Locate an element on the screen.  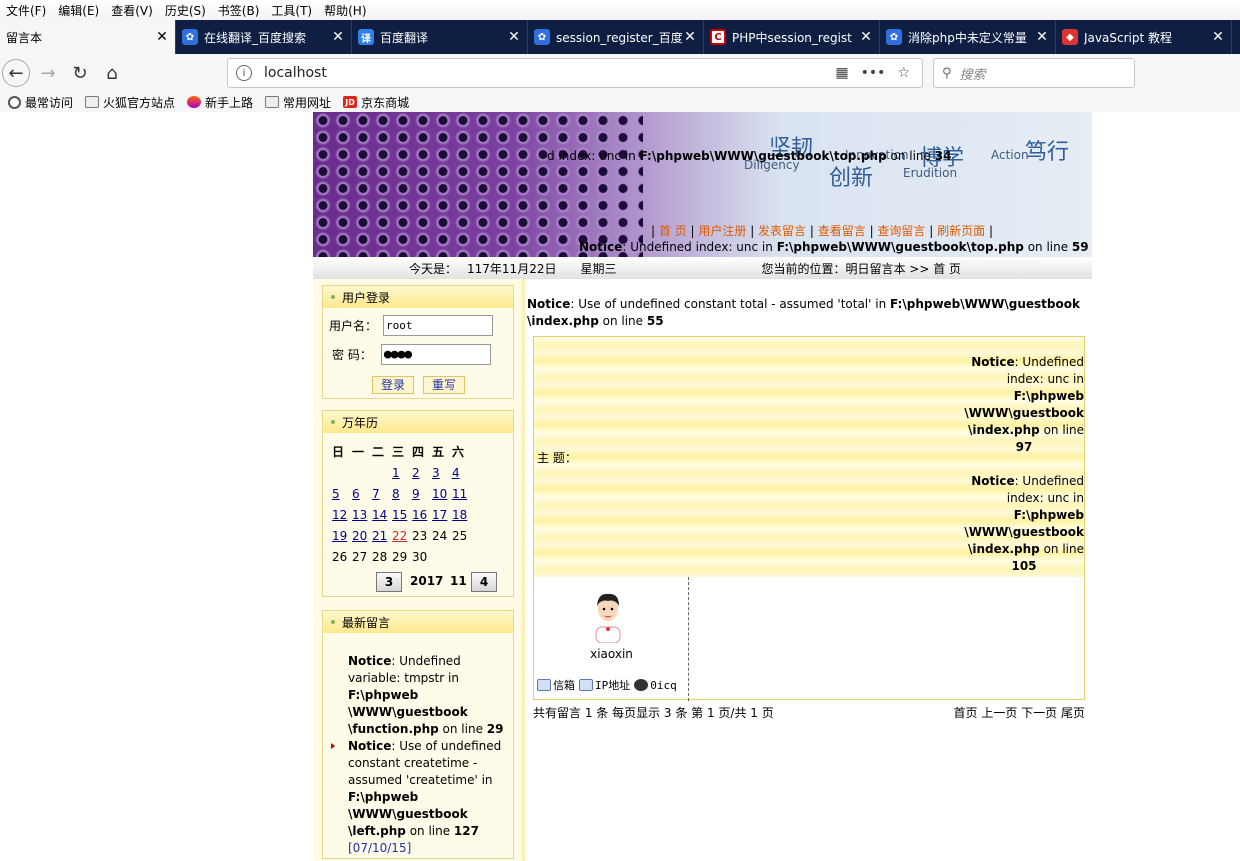
tab-session-register: ✿ session_register_百度 ✕ is located at coordinates (616, 37).